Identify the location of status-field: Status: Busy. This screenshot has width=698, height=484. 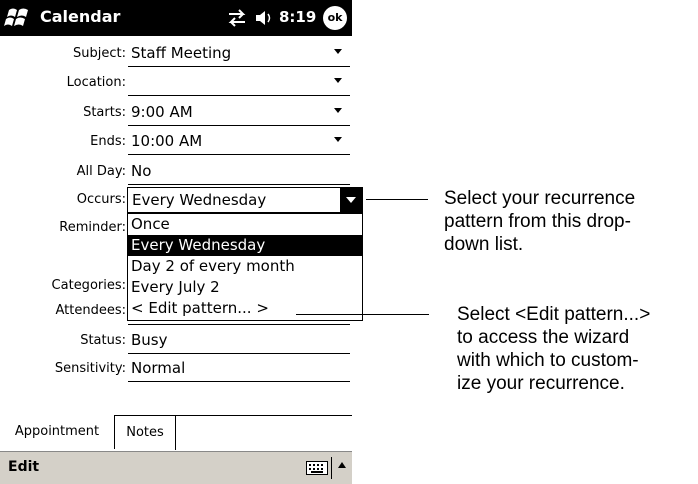
(176, 342).